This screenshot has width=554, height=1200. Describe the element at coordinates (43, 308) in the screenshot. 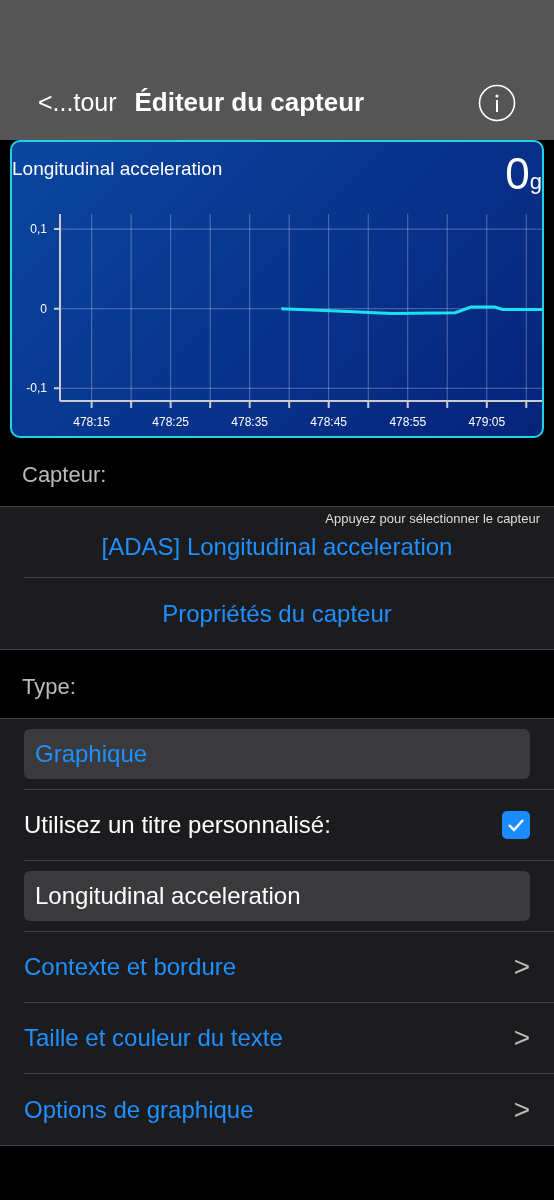

I see `y-tick-label: 0` at that location.